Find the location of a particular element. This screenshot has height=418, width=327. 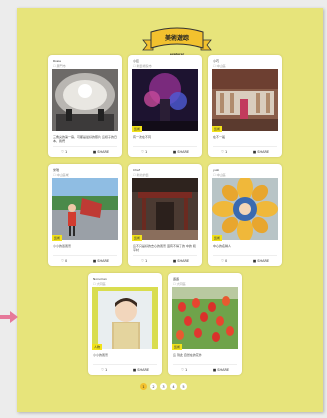

banner-title: 美術遊踪 is located at coordinates (176, 38).